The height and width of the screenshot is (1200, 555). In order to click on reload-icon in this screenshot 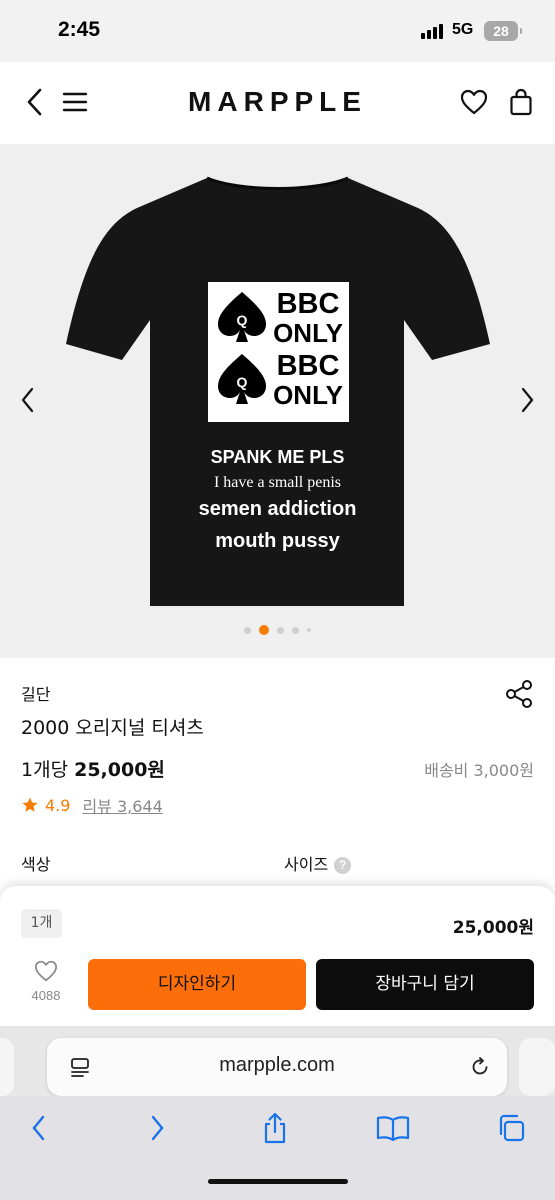, I will do `click(480, 1067)`.